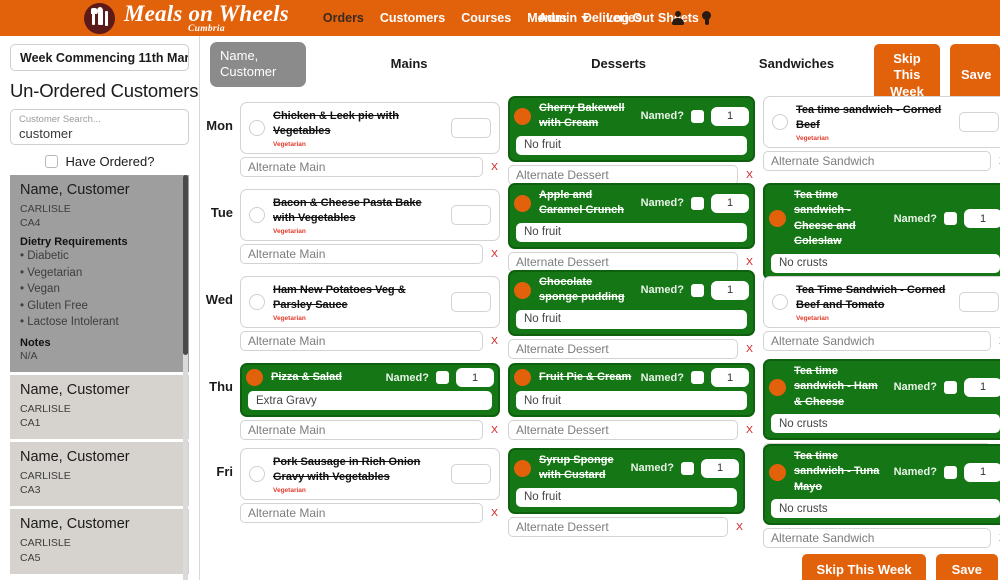 The image size is (1000, 580). What do you see at coordinates (99, 57) in the screenshot?
I see `week-commencing-select: Week Commencing 11th Mar 20` at bounding box center [99, 57].